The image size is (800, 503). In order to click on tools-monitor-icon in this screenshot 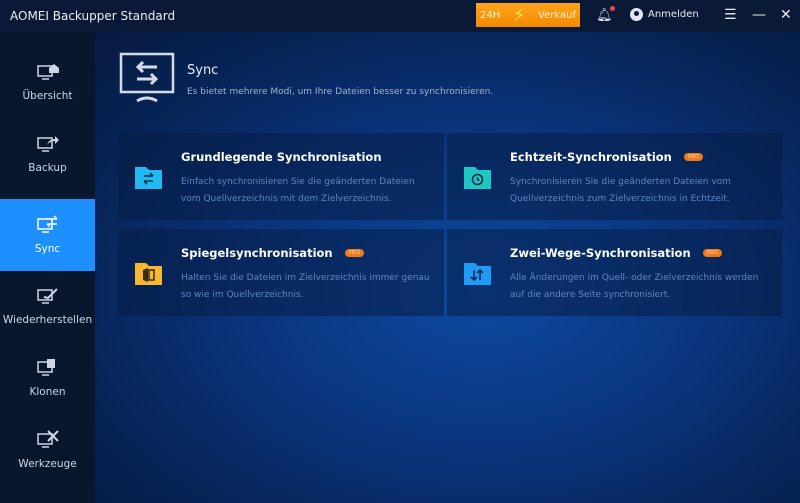, I will do `click(47, 439)`.